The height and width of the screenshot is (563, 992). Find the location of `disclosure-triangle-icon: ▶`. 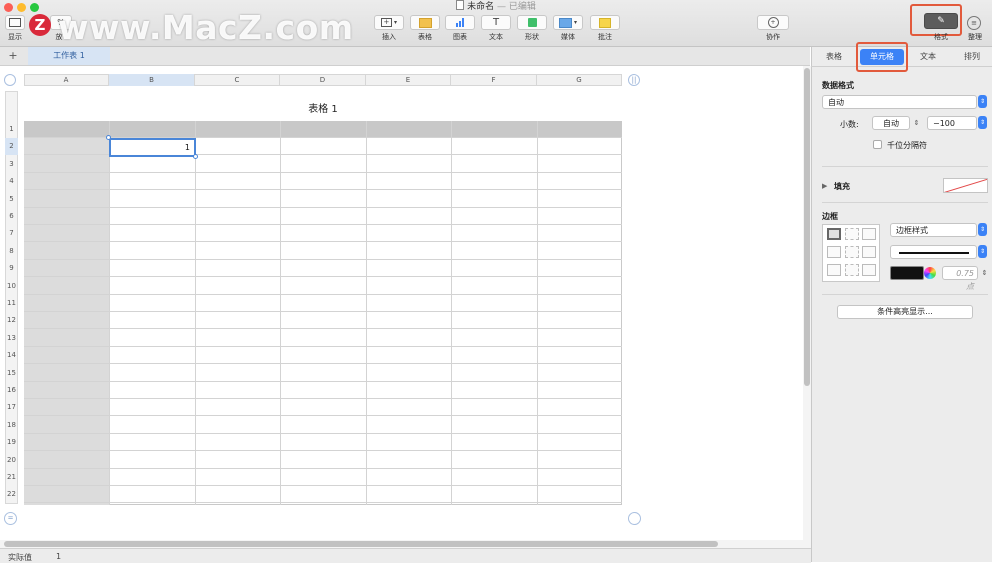

disclosure-triangle-icon: ▶ is located at coordinates (824, 186).